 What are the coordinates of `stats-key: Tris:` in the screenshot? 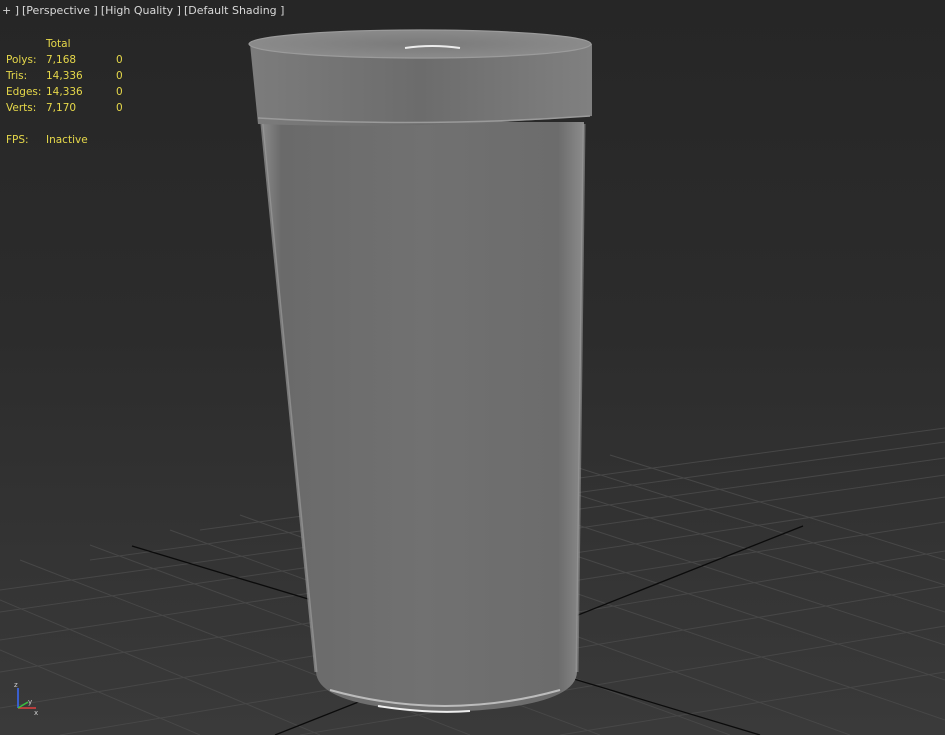 It's located at (17, 76).